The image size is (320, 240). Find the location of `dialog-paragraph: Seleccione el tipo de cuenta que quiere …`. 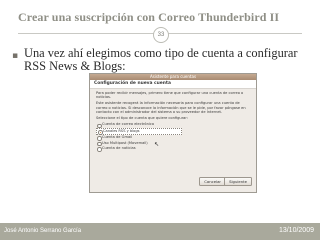

dialog-paragraph: Seleccione el tipo de cuenta que quiere … is located at coordinates (142, 118).